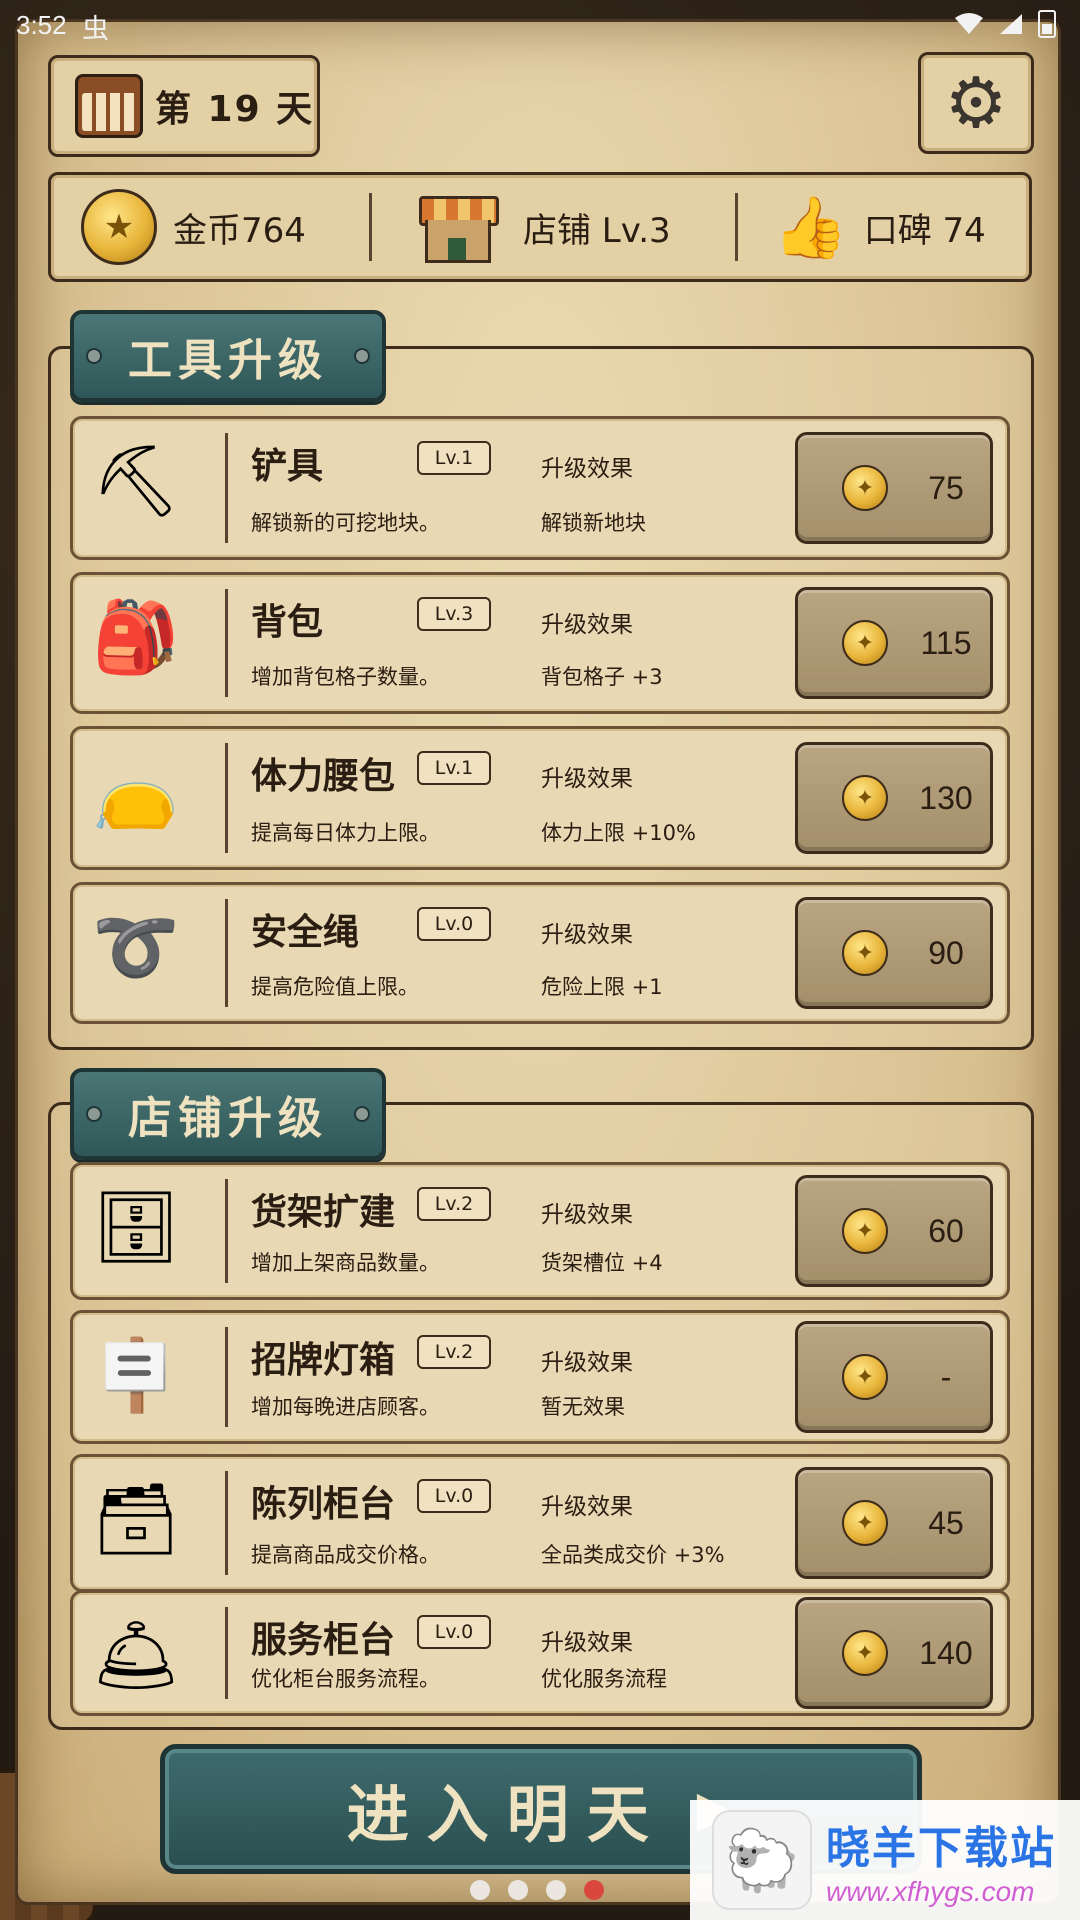 Image resolution: width=1080 pixels, height=1920 pixels. What do you see at coordinates (946, 1230) in the screenshot?
I see `cost-value: 60` at bounding box center [946, 1230].